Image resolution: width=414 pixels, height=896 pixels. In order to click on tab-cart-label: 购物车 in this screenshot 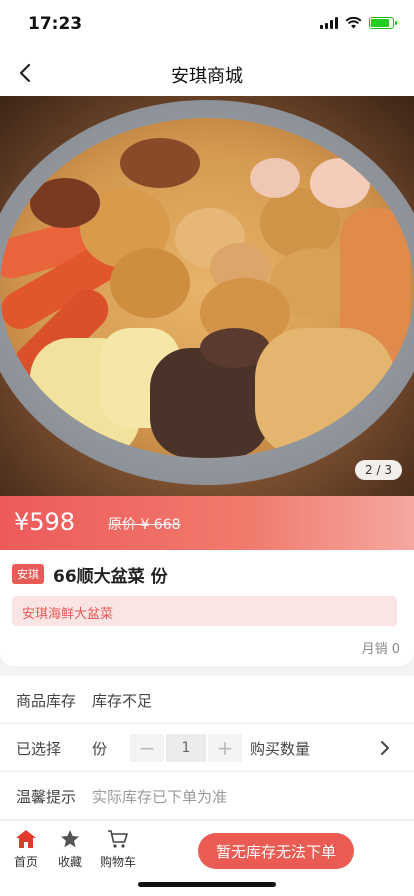, I will do `click(117, 862)`.